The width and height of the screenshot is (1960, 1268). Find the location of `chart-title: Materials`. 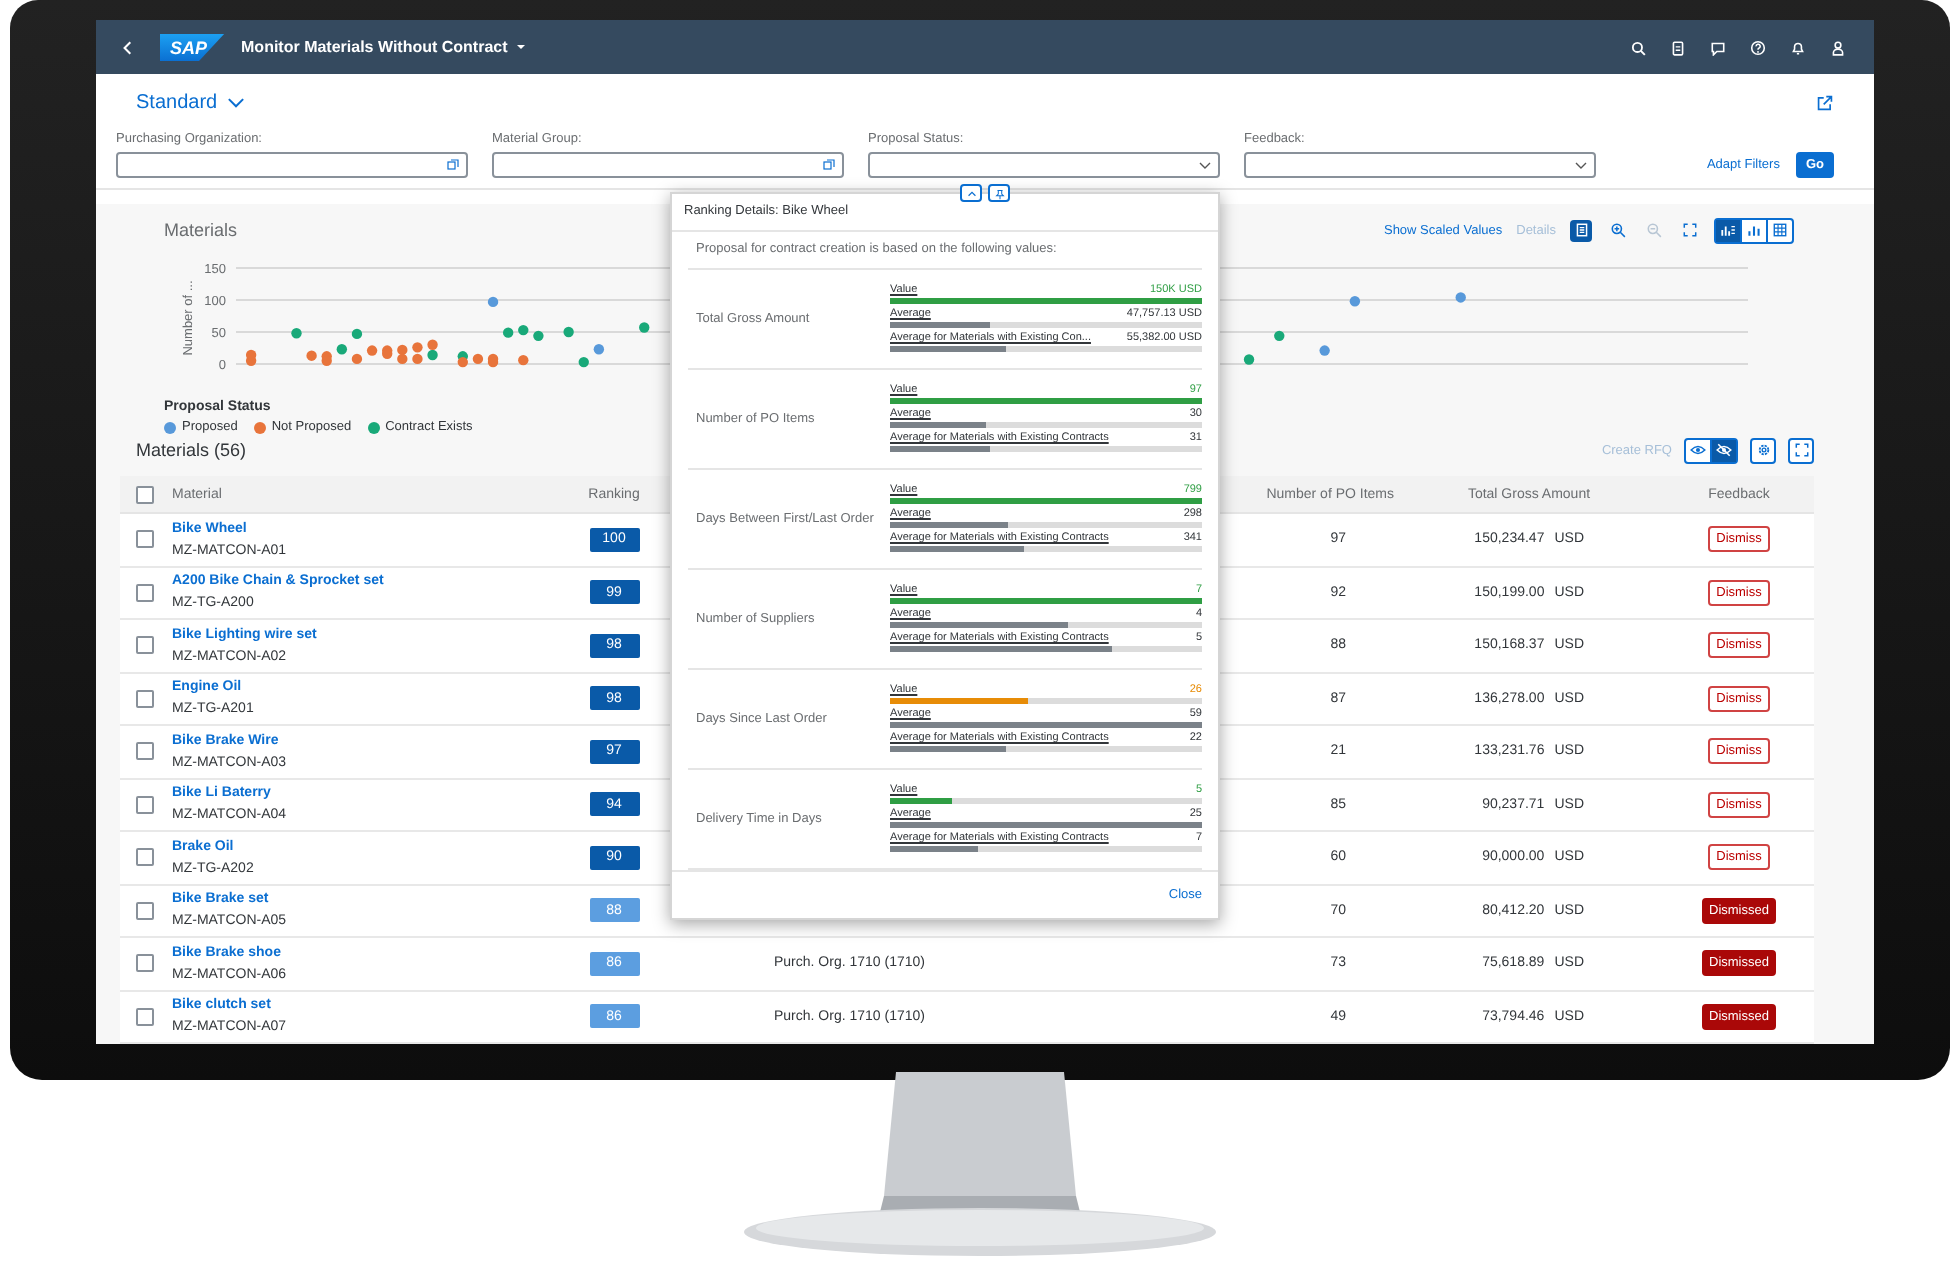

chart-title: Materials is located at coordinates (201, 230).